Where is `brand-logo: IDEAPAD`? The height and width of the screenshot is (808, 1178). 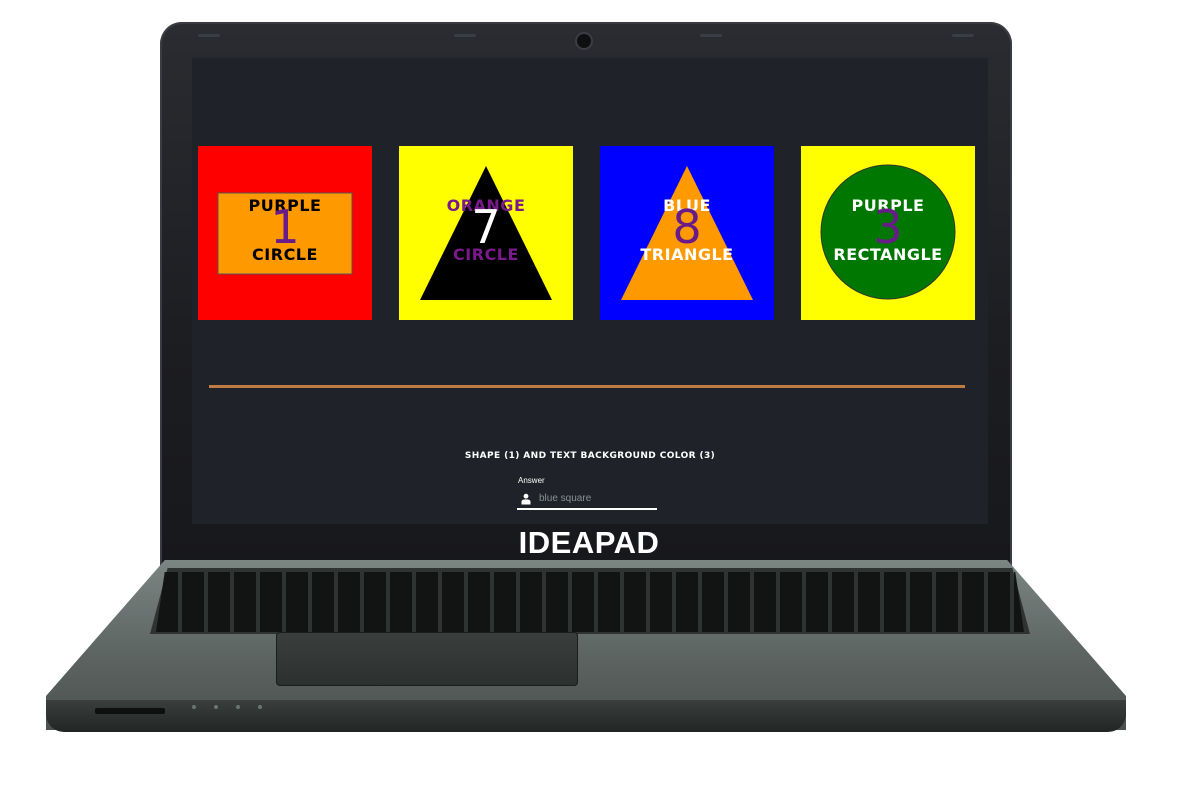 brand-logo: IDEAPAD is located at coordinates (589, 542).